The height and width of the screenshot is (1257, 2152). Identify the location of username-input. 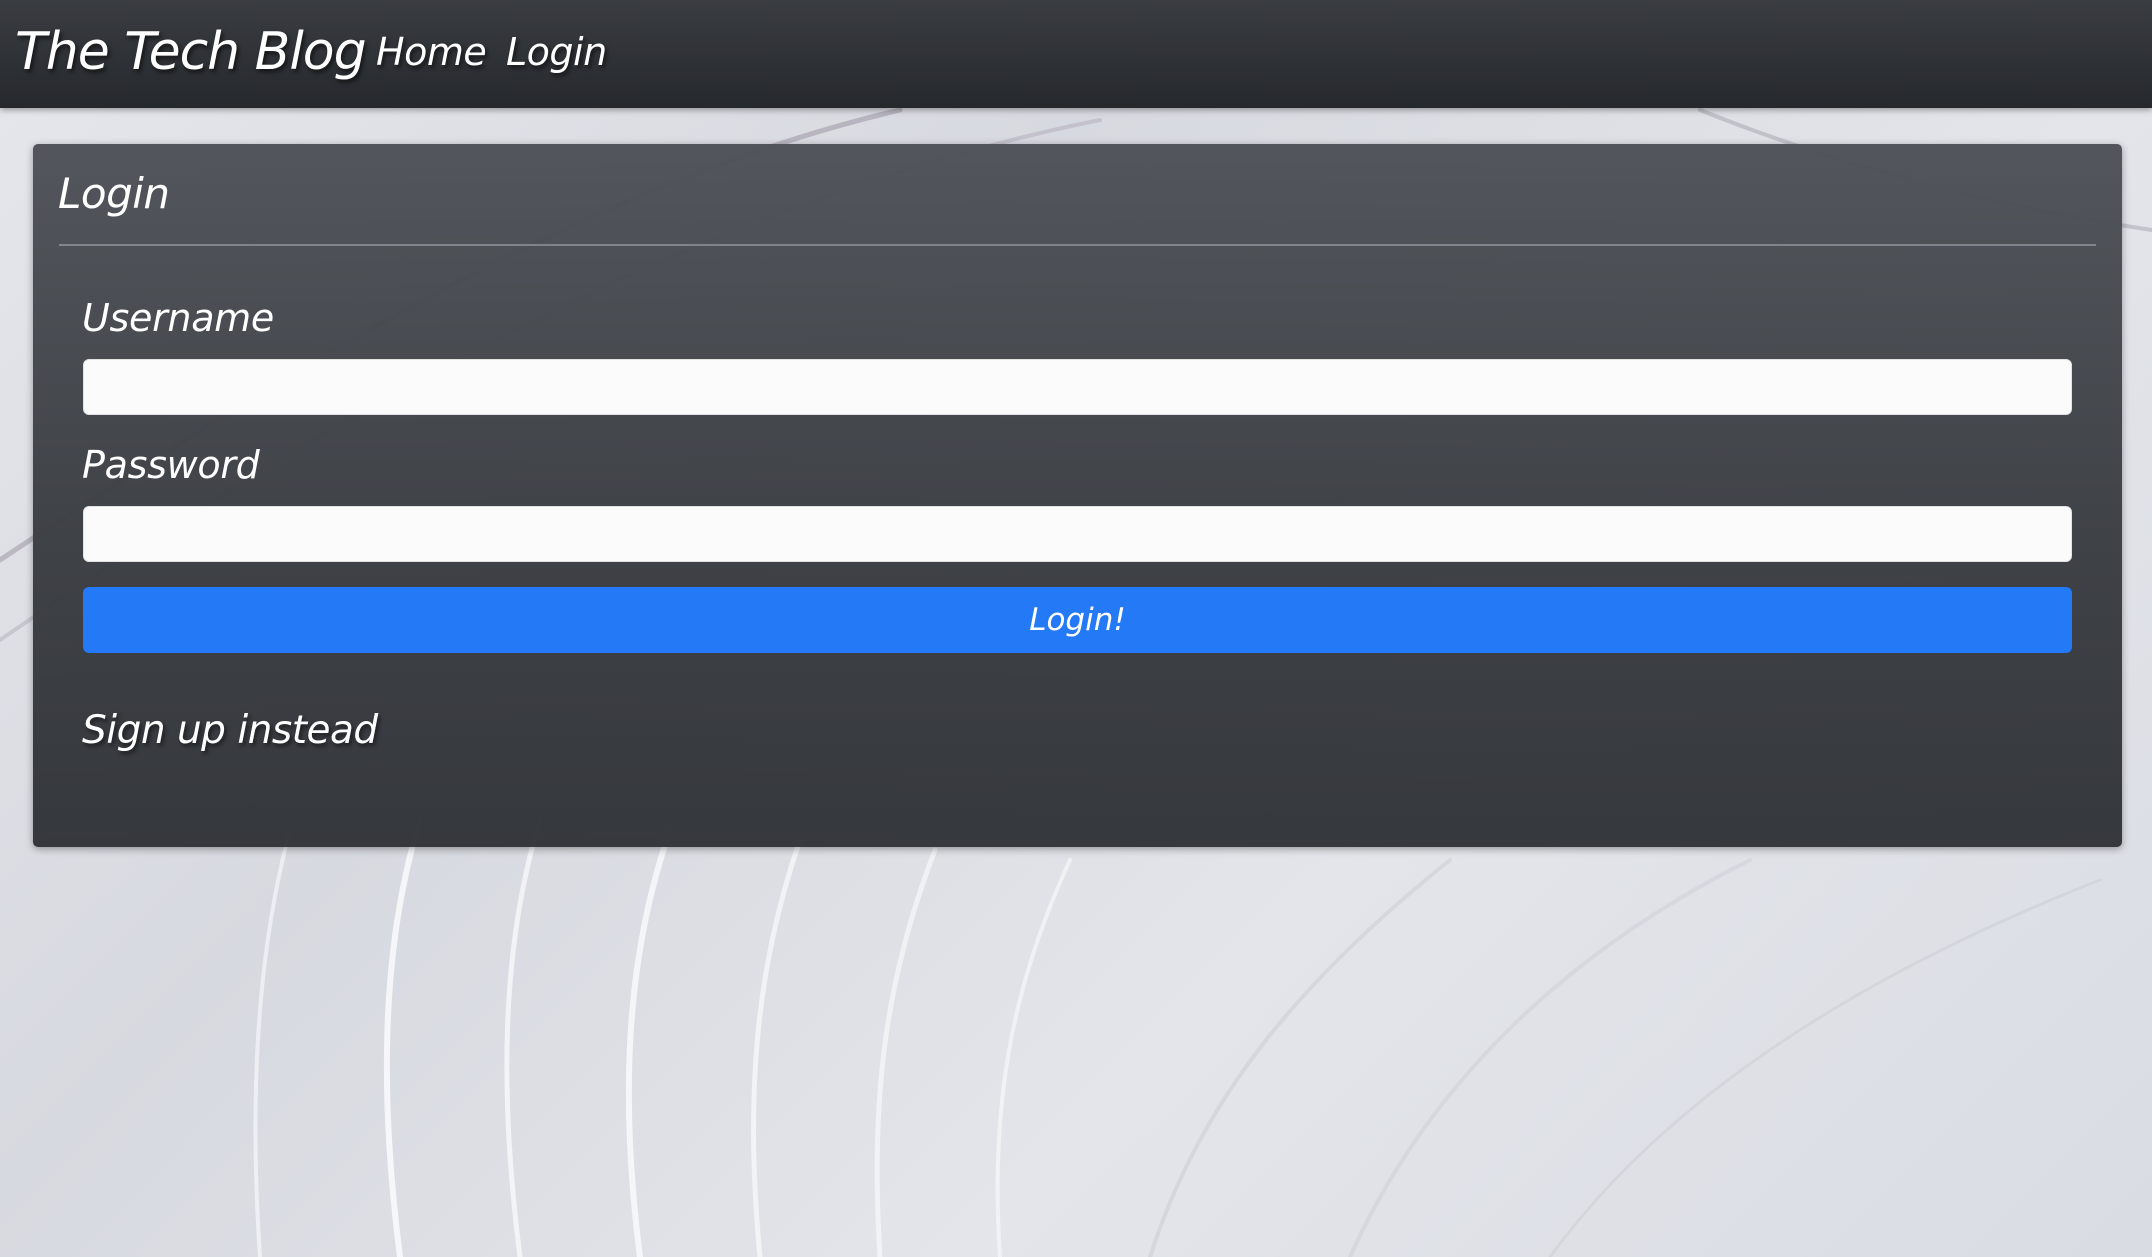
(1077, 387).